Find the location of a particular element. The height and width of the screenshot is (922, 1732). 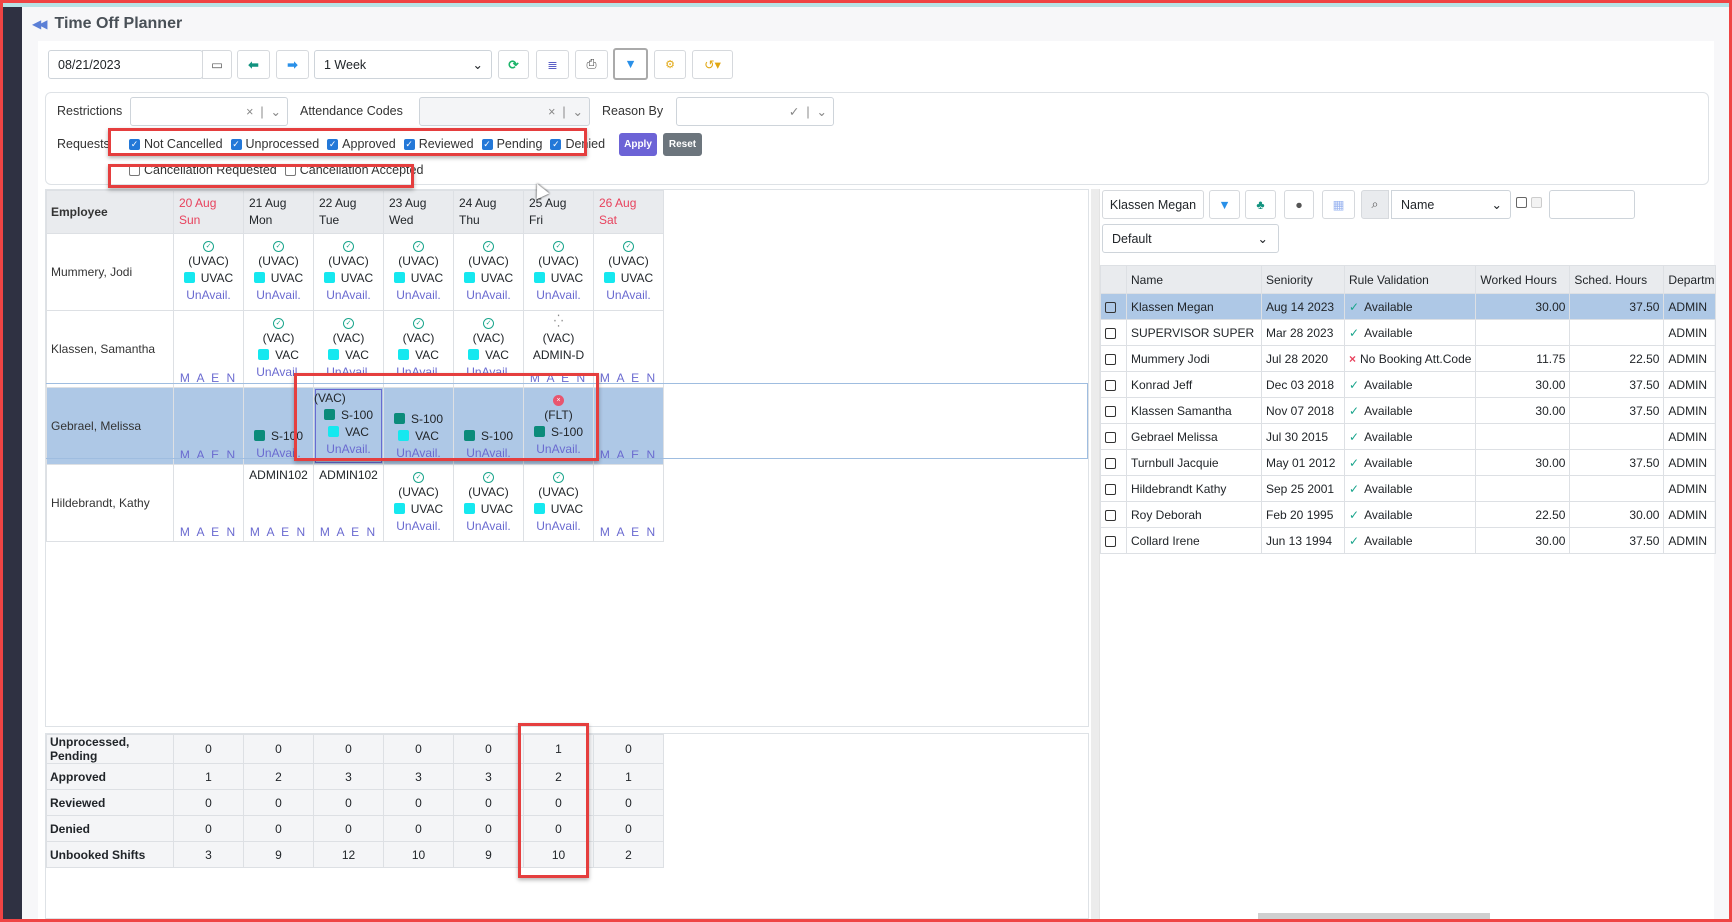

arrow-right-icon: ➡ is located at coordinates (292, 64).